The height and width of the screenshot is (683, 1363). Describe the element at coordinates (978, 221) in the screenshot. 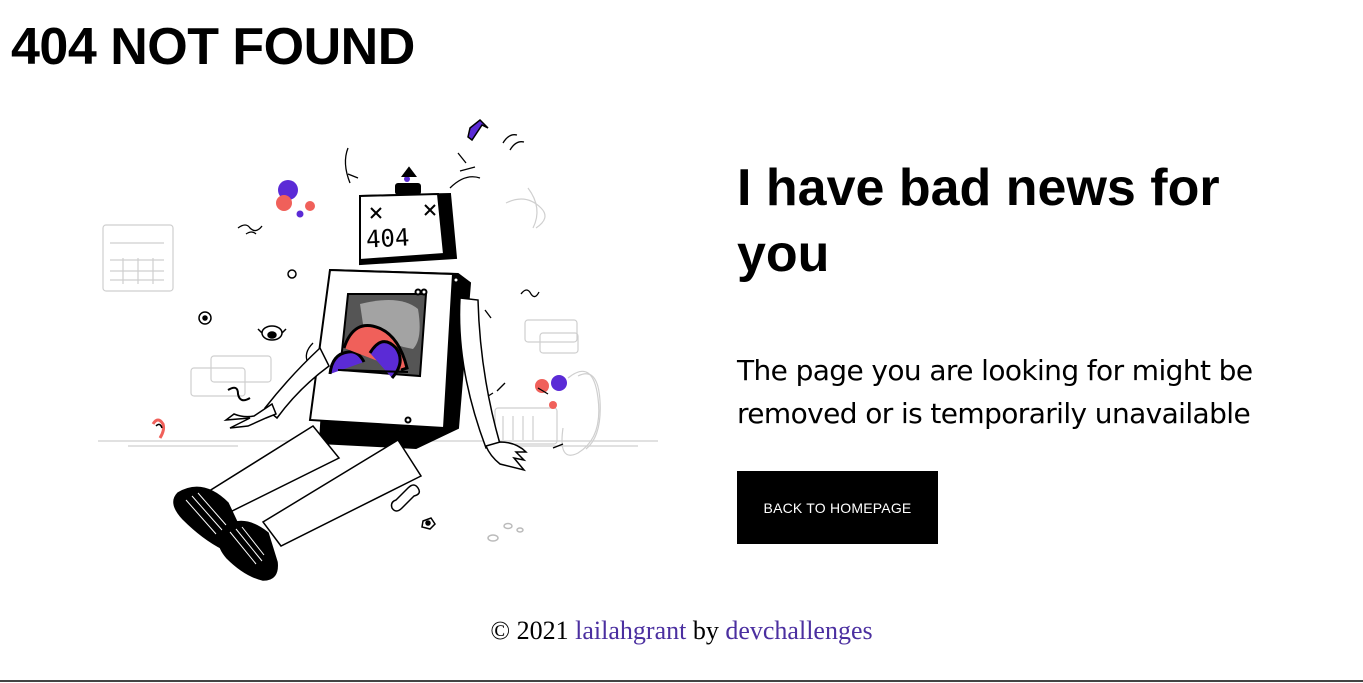

I see `headline: I have bad news for you` at that location.